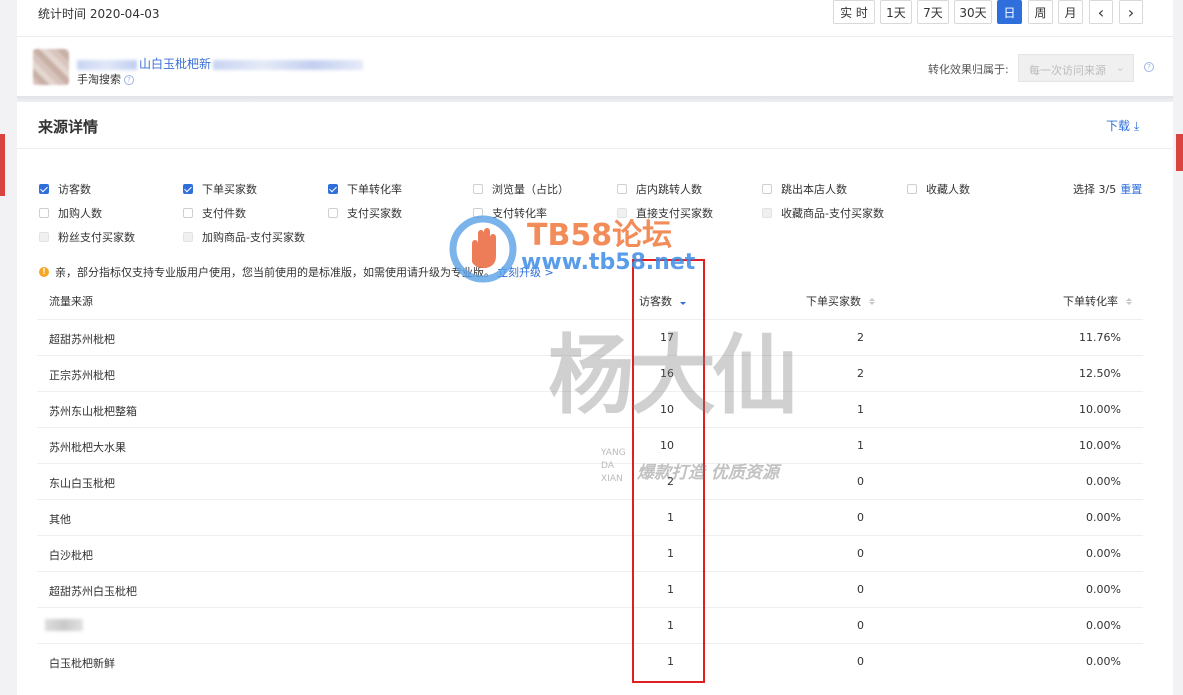 This screenshot has height=695, width=1183. Describe the element at coordinates (595, 66) in the screenshot. I see `shop-info-bar: 山白玉枇杷新 手淘搜索? 转化效果归属于: 每一次访问来源 ⌄ ?` at that location.